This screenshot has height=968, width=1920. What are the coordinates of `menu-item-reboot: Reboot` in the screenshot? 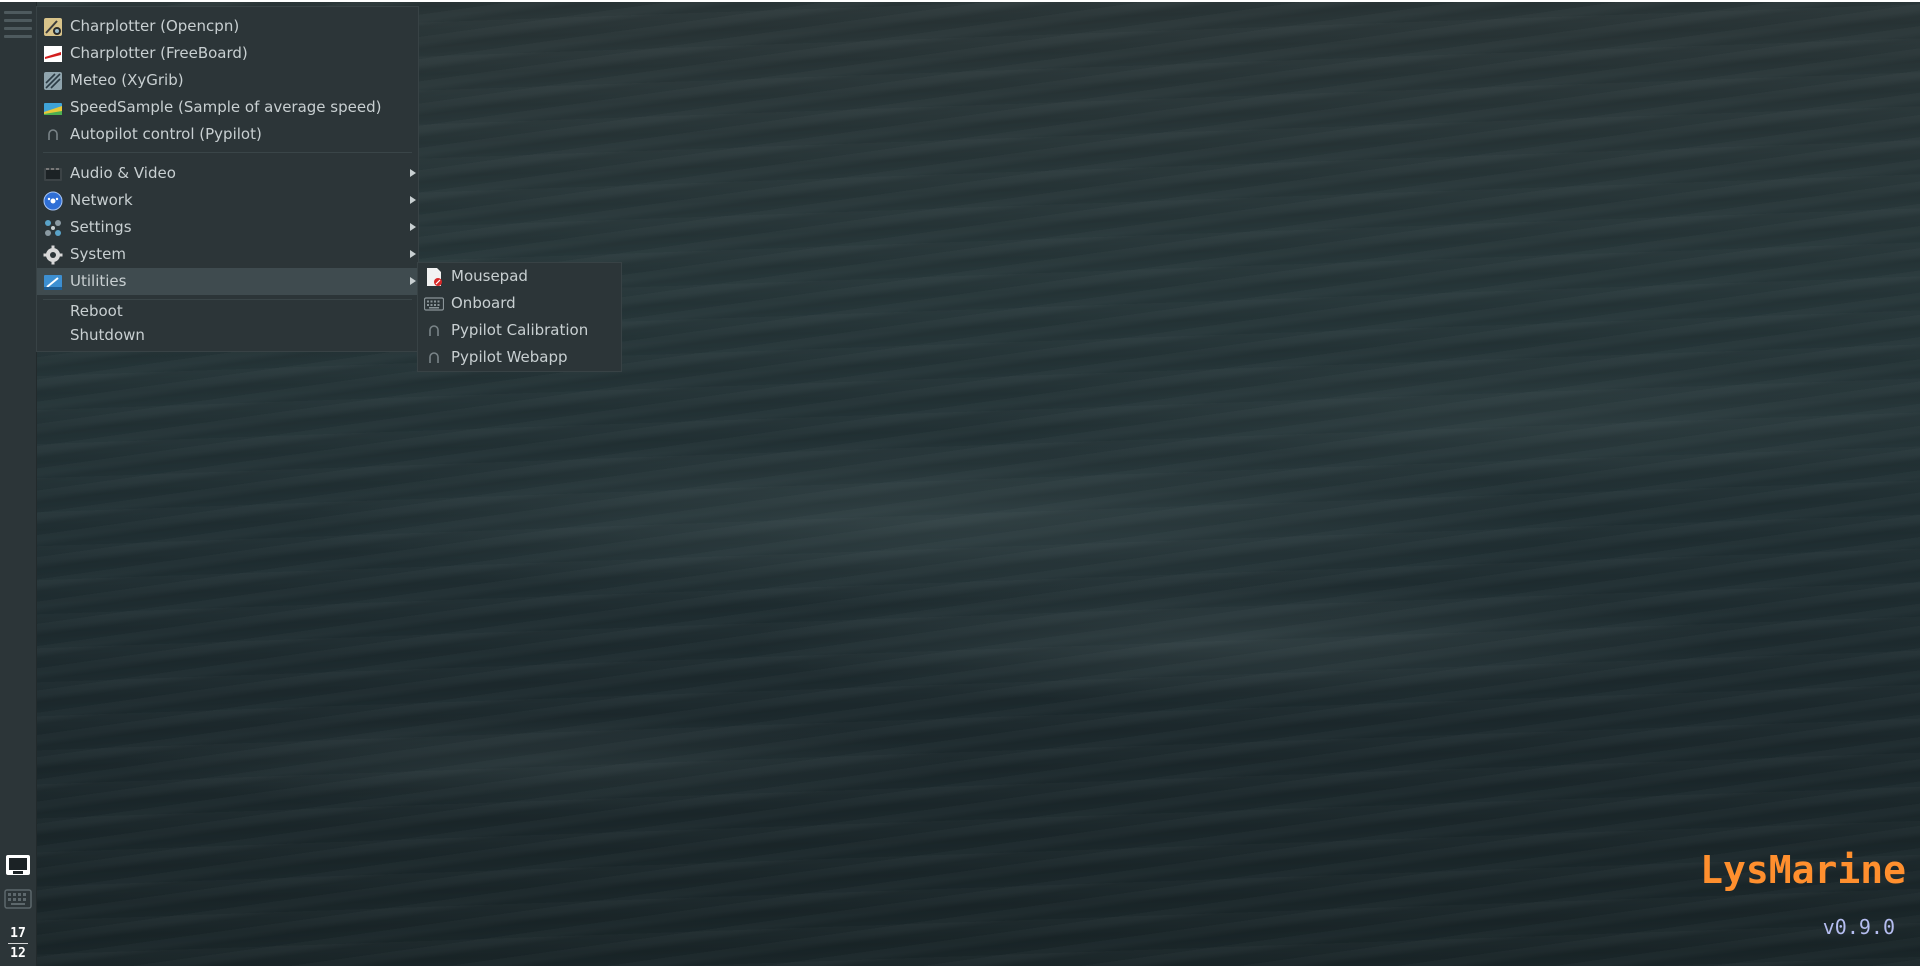 It's located at (227, 311).